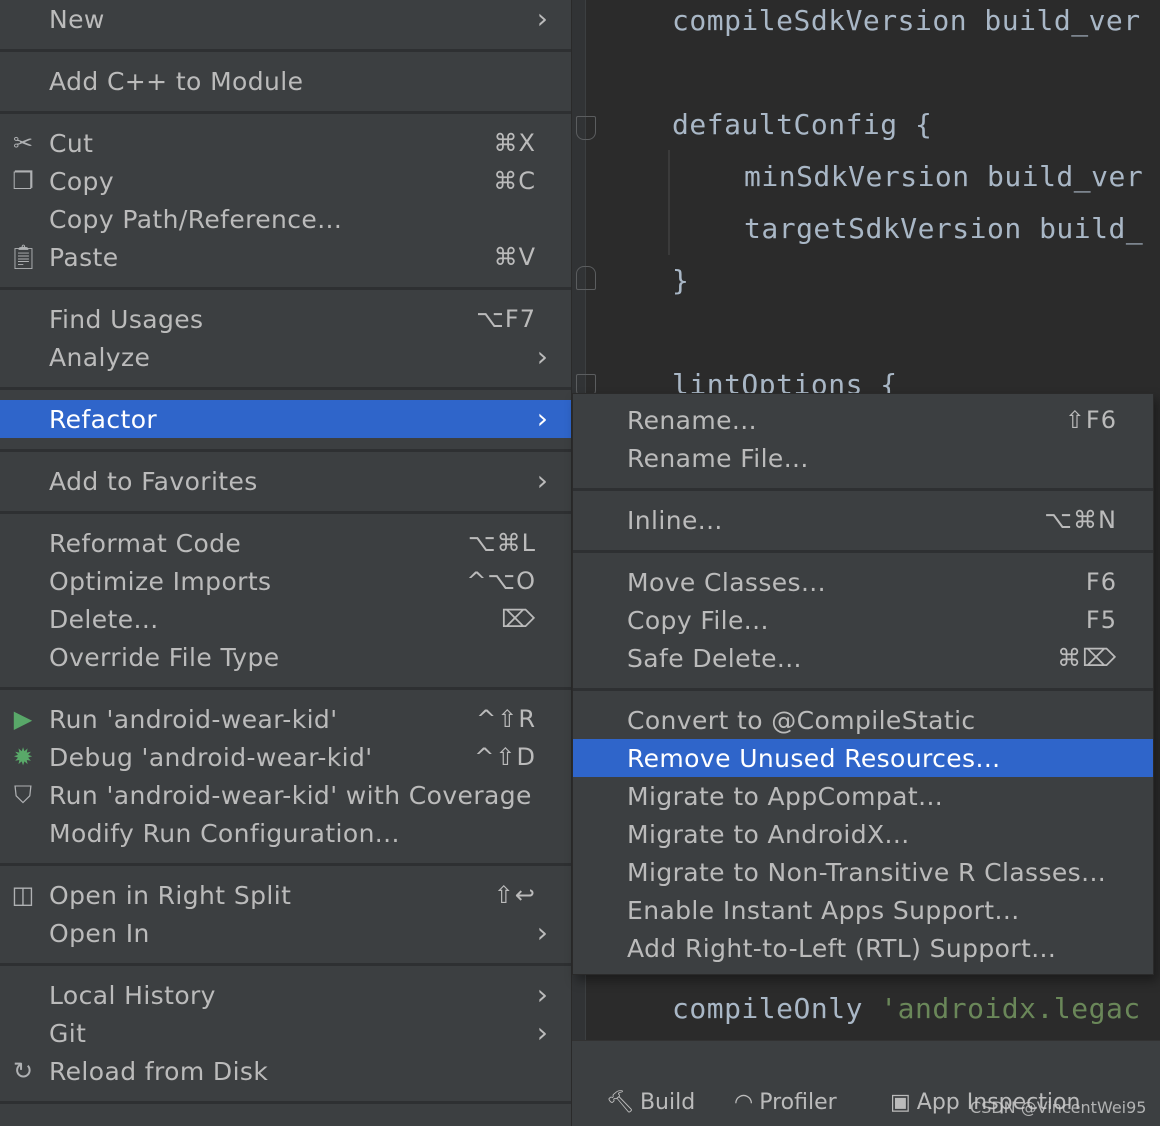 The height and width of the screenshot is (1126, 1160). What do you see at coordinates (23, 143) in the screenshot?
I see `scissors-icon: ✂` at bounding box center [23, 143].